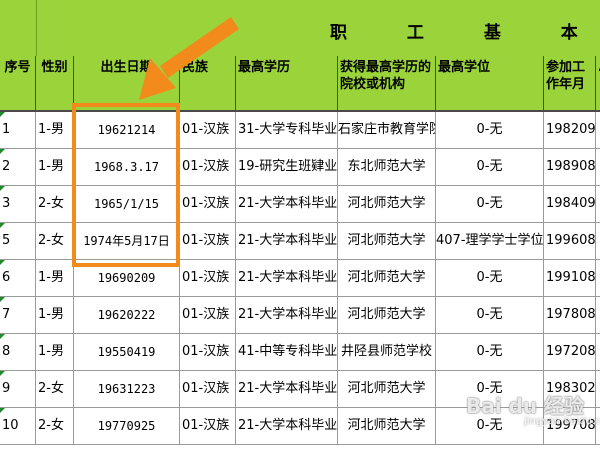 This screenshot has width=600, height=450. I want to click on watermark-text: Bai du 经验, so click(525, 406).